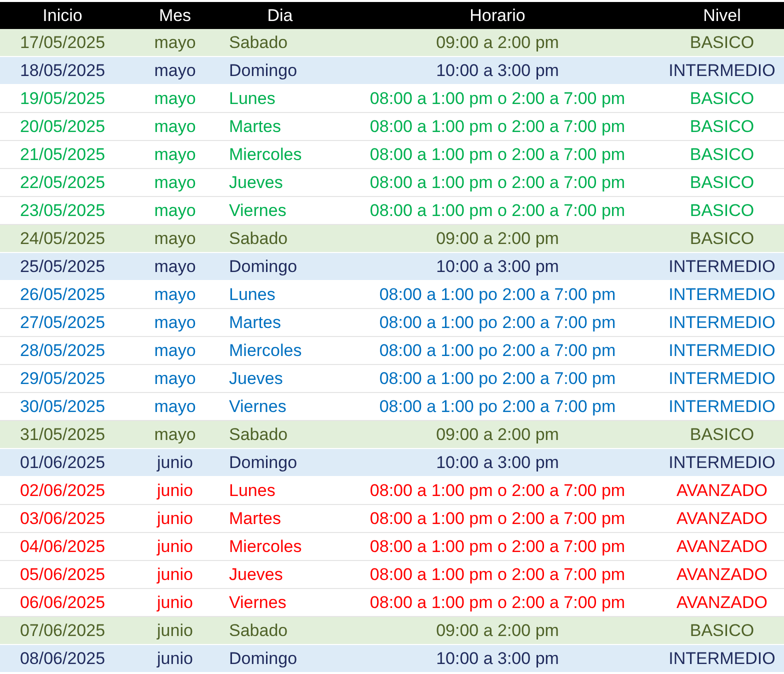 The image size is (784, 674). Describe the element at coordinates (62, 407) in the screenshot. I see `table-cell-text: 30/05/2025` at that location.